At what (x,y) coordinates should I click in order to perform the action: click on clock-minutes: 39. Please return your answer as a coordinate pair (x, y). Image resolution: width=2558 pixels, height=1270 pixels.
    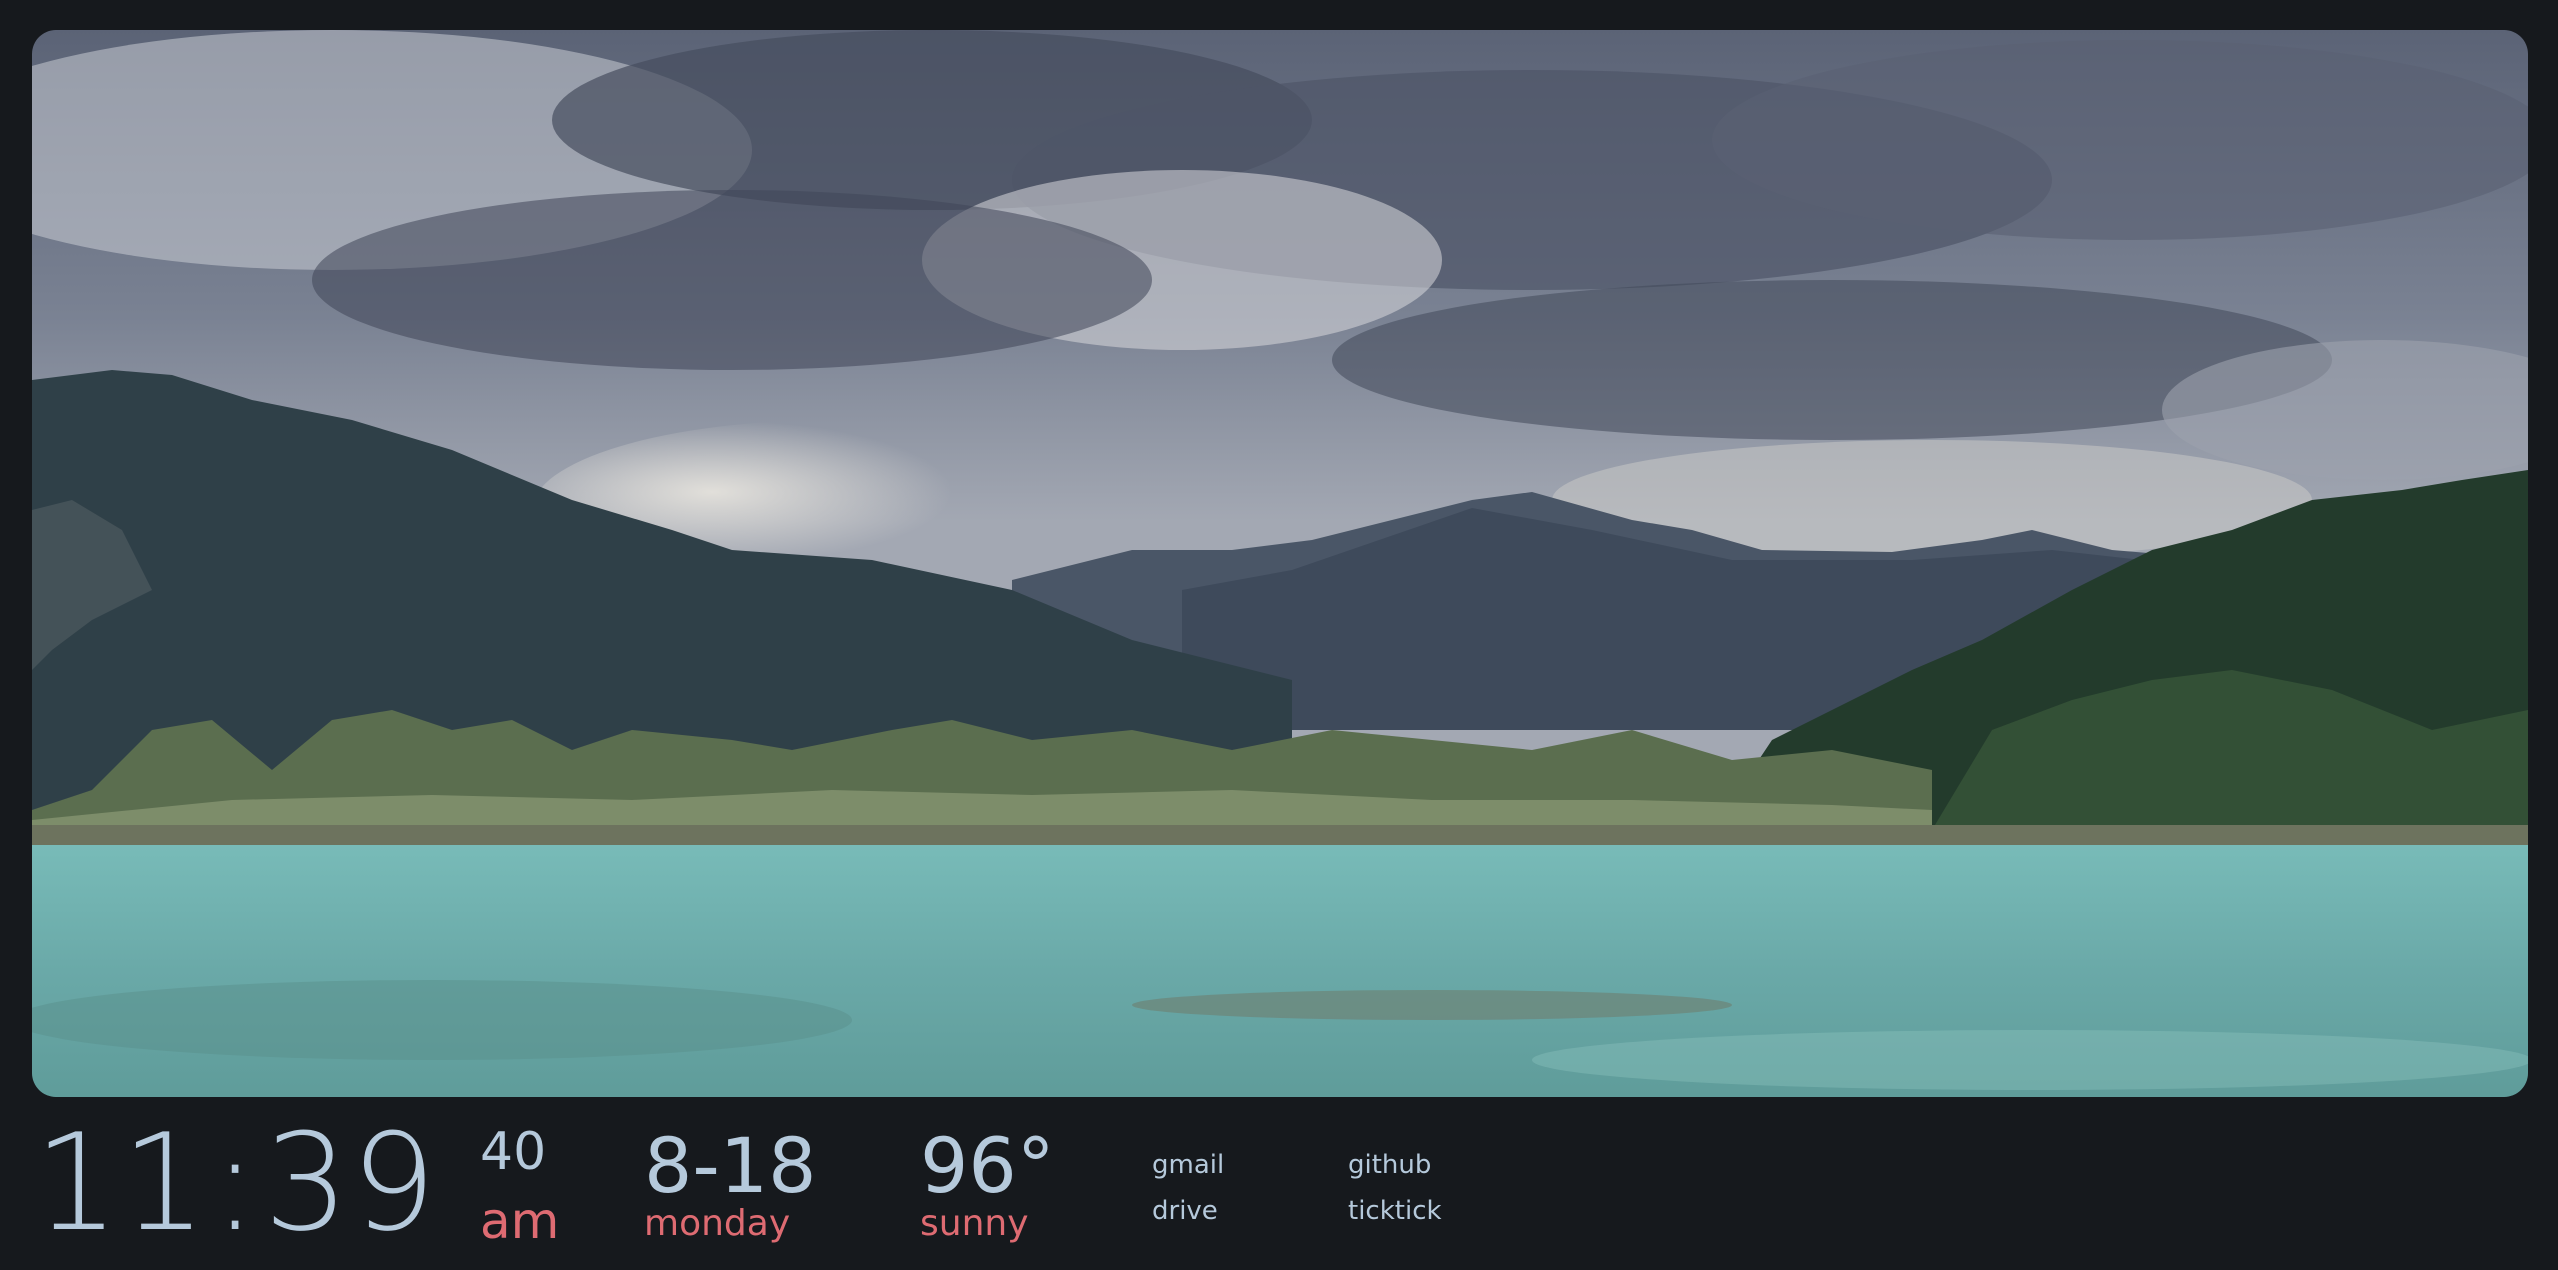
    Looking at the image, I should click on (351, 1183).